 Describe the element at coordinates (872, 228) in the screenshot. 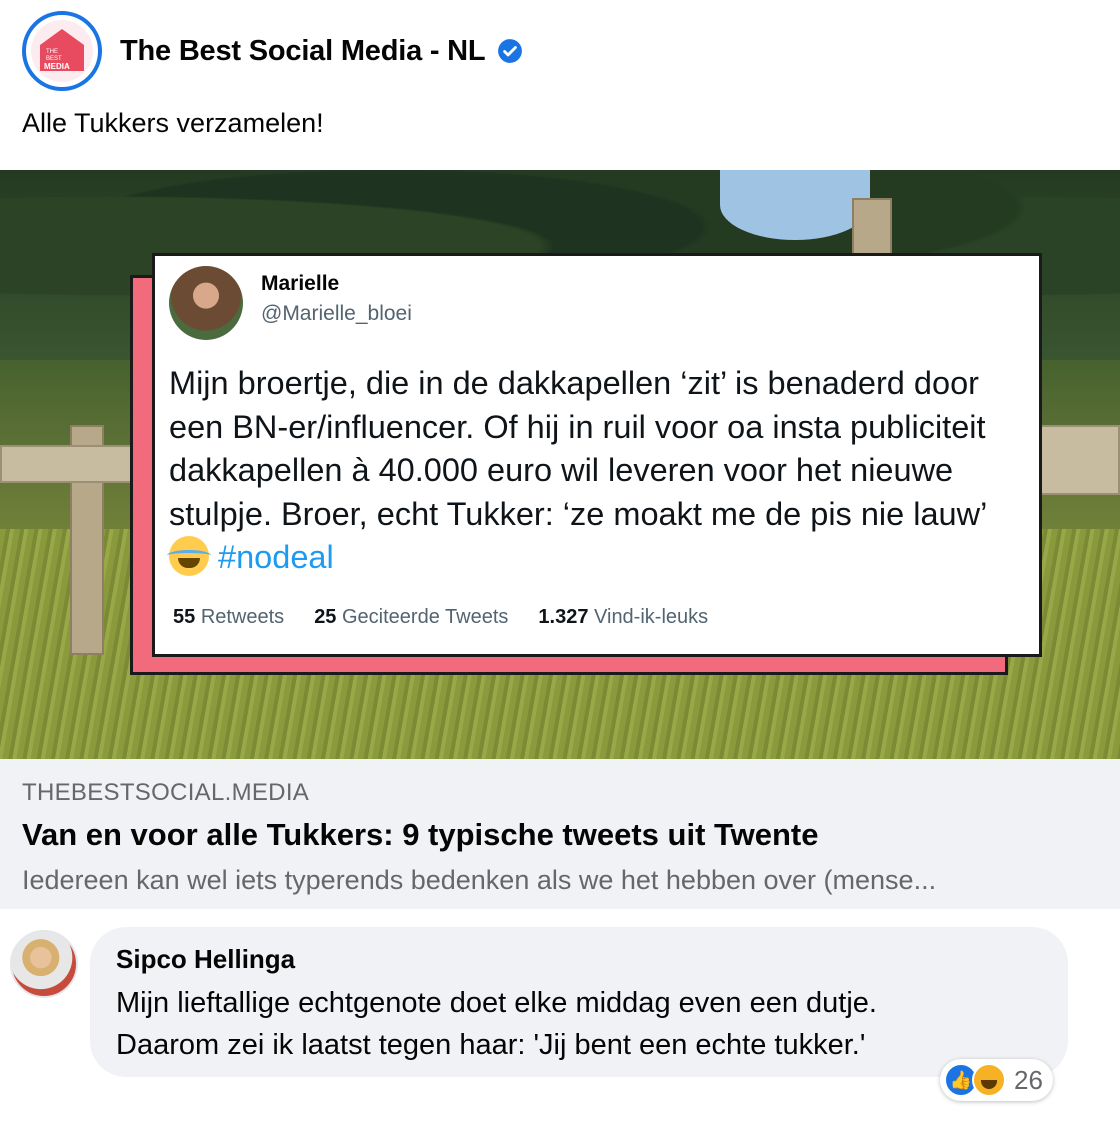

I see `fence-post` at that location.